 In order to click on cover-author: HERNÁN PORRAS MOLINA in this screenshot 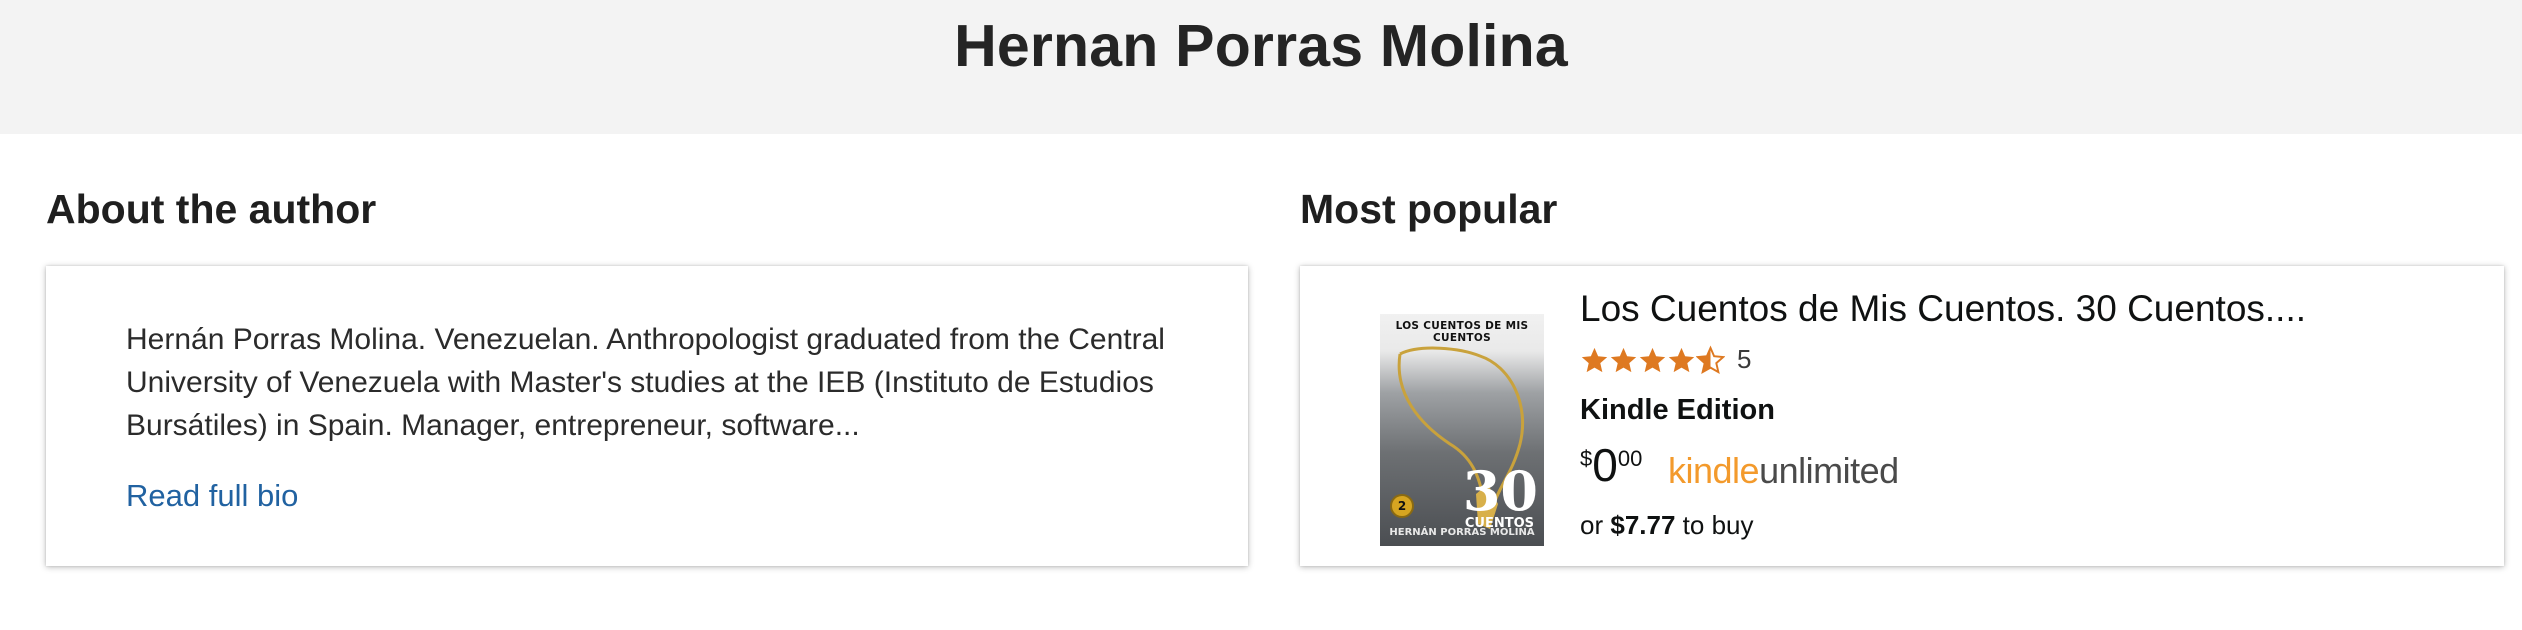, I will do `click(1462, 532)`.